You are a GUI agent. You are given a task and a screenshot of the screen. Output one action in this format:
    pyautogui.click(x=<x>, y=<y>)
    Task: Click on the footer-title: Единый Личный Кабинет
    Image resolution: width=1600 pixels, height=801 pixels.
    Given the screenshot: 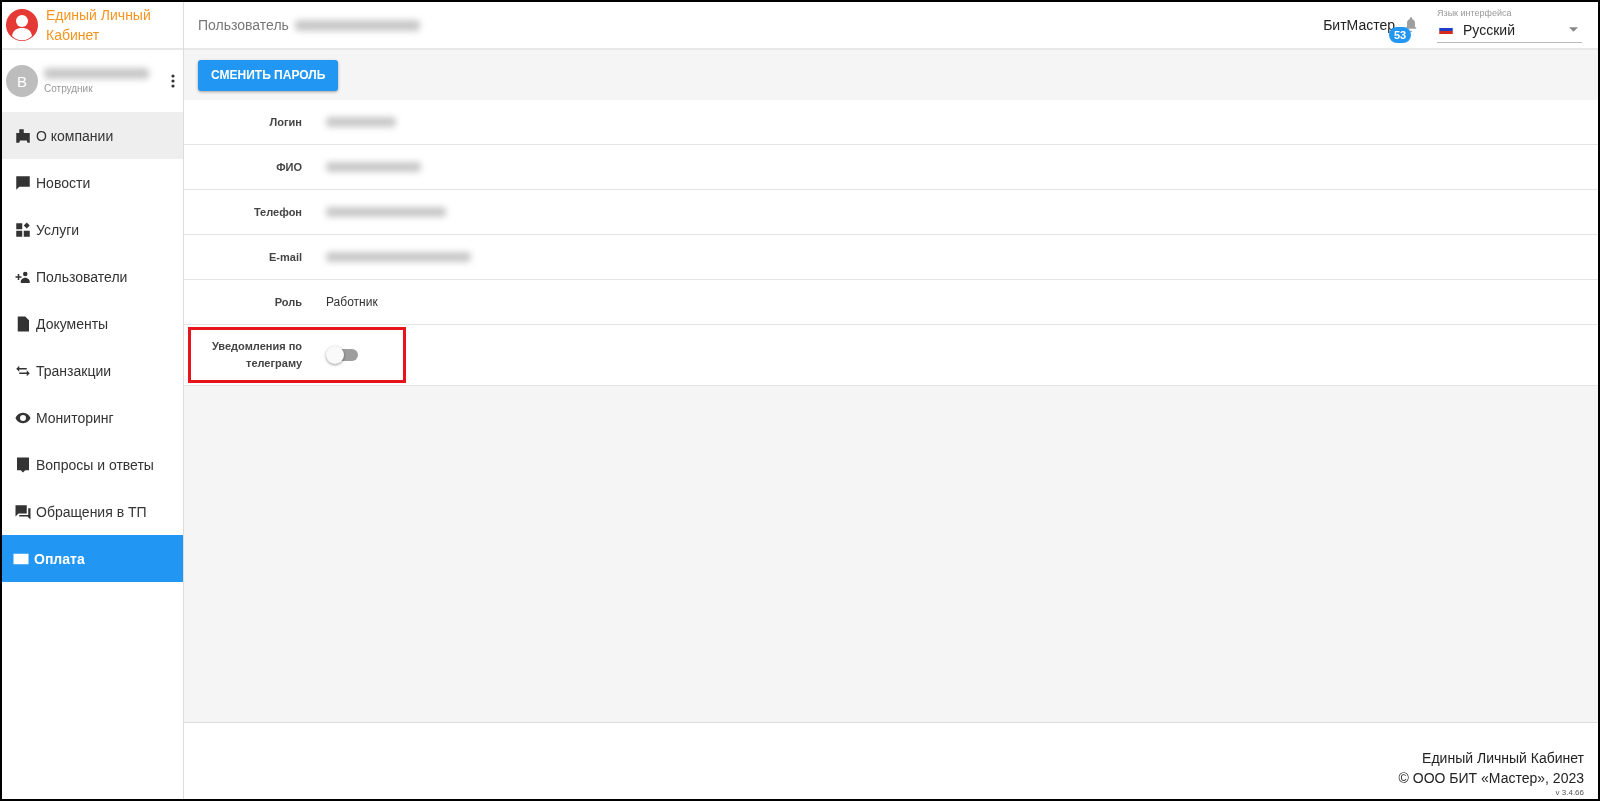 What is the action you would take?
    pyautogui.click(x=1503, y=758)
    